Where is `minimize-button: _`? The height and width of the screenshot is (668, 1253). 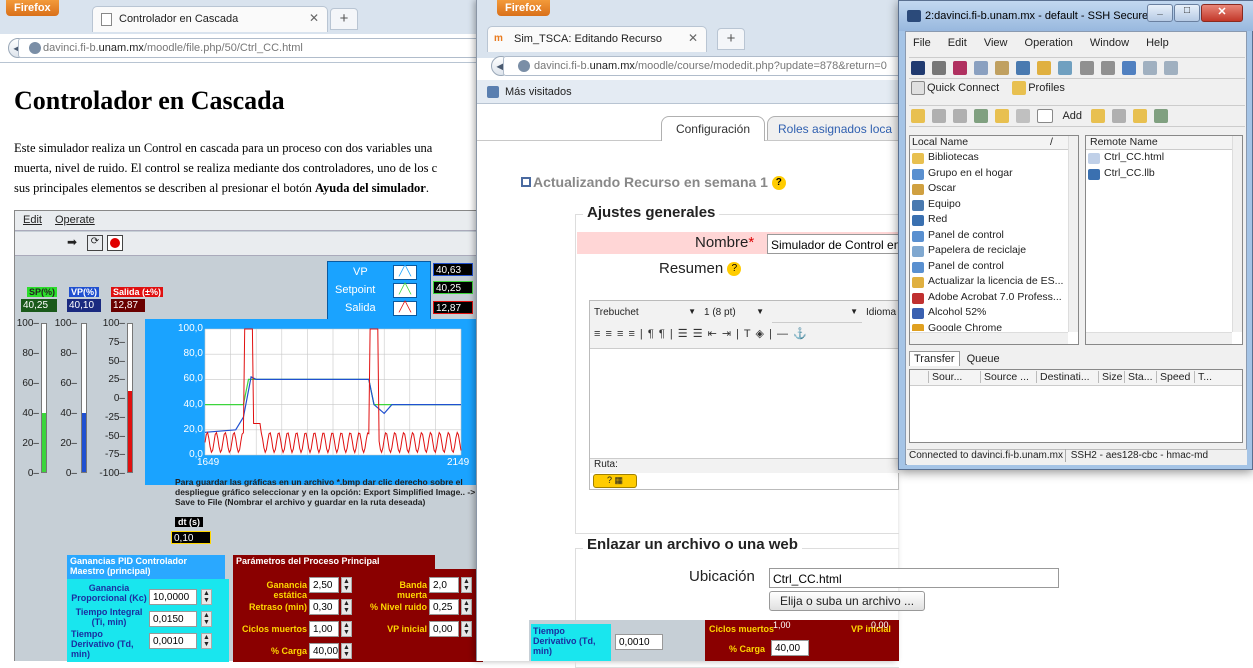 minimize-button: _ is located at coordinates (1160, 13).